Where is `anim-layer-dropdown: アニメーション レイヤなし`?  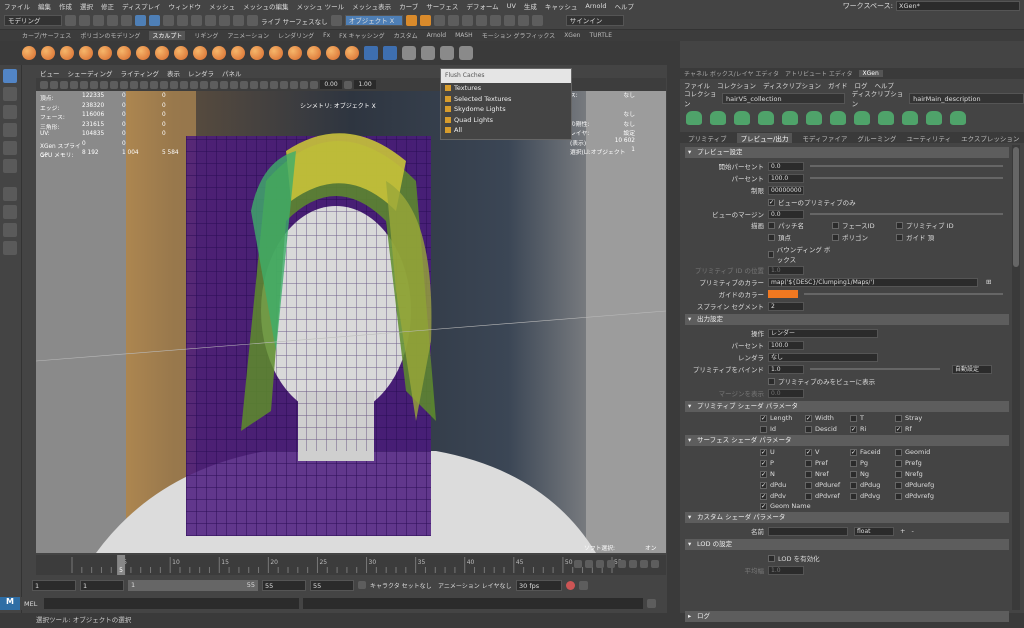
anim-layer-dropdown: アニメーション レイヤなし is located at coordinates (475, 585).